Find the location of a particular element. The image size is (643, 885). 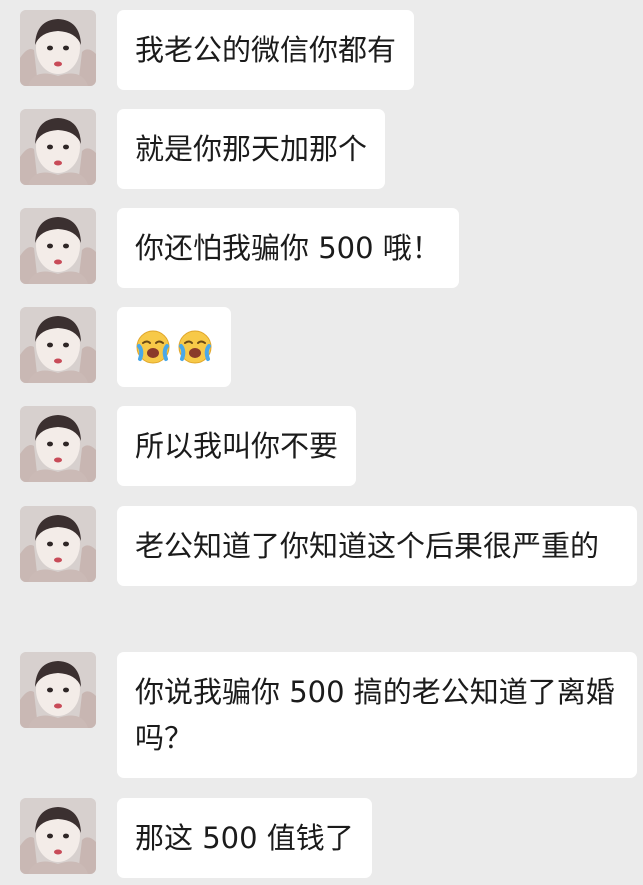

message-bubble: 我老公的微信你都有 is located at coordinates (266, 50).